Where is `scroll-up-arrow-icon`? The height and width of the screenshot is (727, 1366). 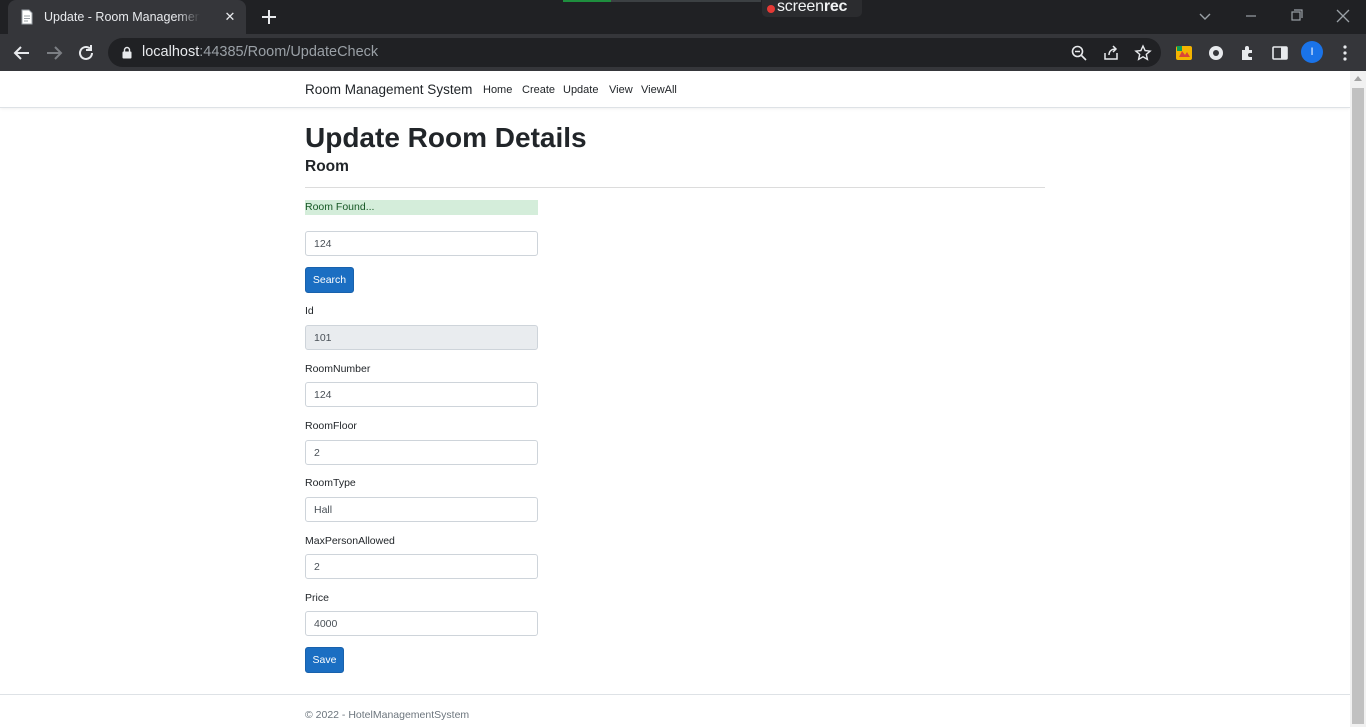
scroll-up-arrow-icon is located at coordinates (1358, 78).